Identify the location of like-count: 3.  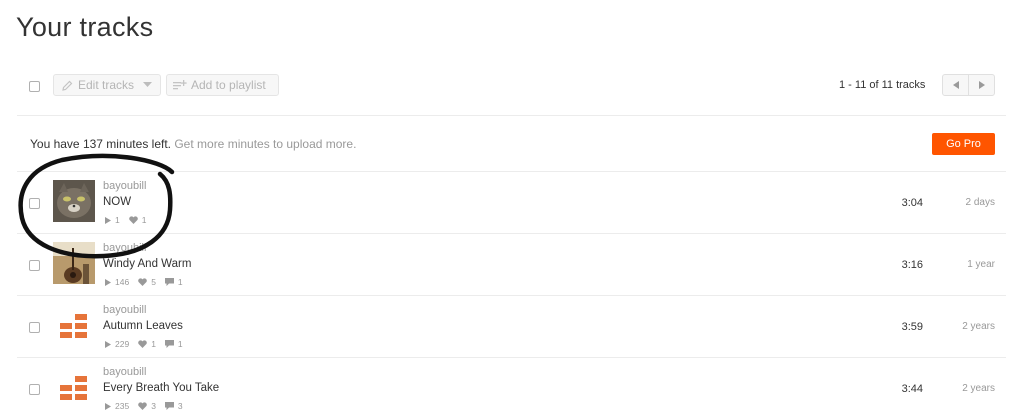
(147, 406).